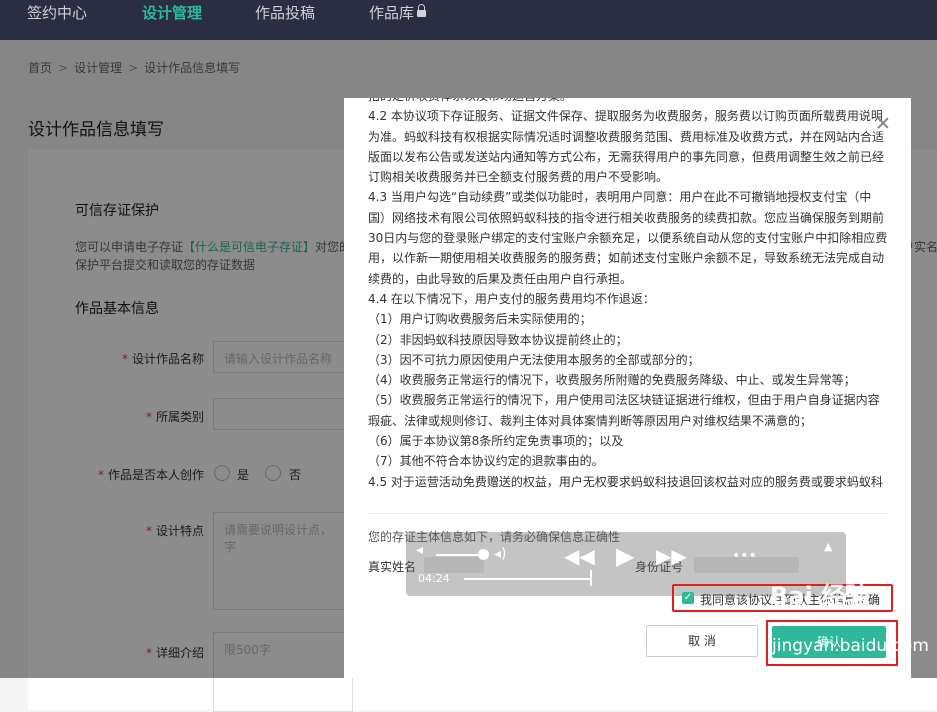 This screenshot has height=712, width=937. What do you see at coordinates (422, 11) in the screenshot?
I see `lock-icon` at bounding box center [422, 11].